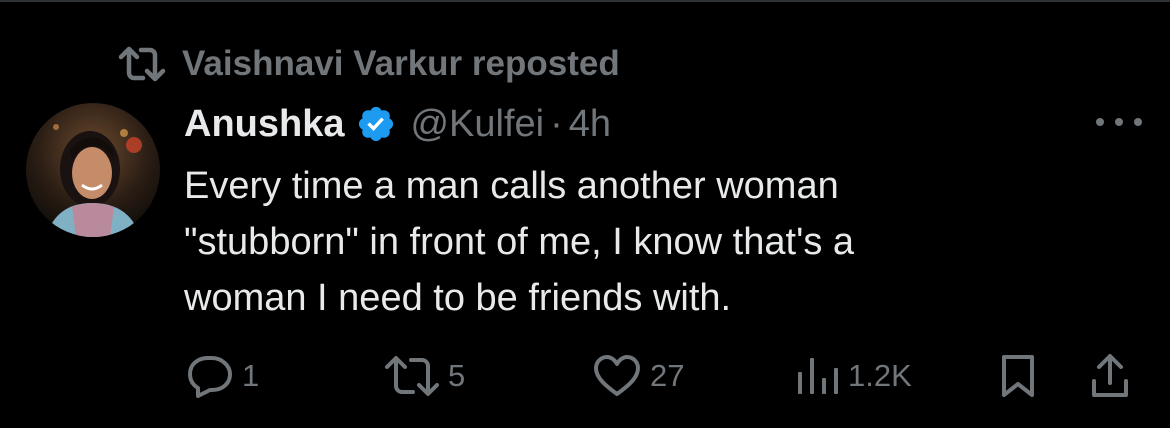 The height and width of the screenshot is (428, 1170). Describe the element at coordinates (251, 375) in the screenshot. I see `reply-count: 1` at that location.